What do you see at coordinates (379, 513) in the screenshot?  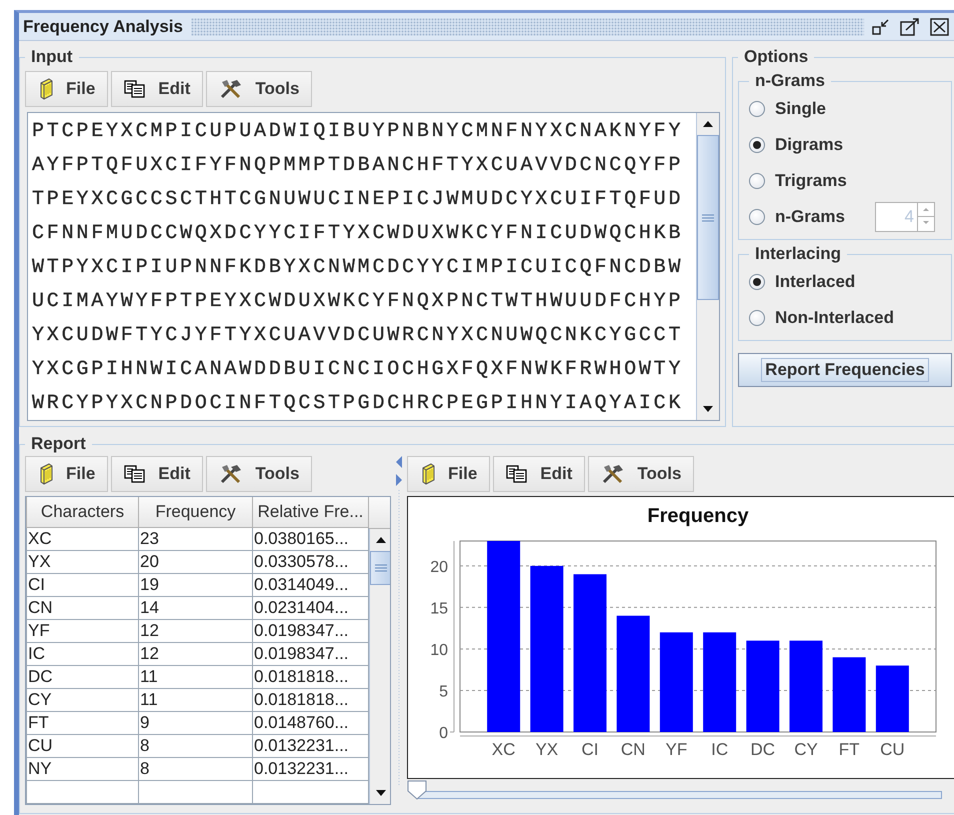 I see `table-header-corner` at bounding box center [379, 513].